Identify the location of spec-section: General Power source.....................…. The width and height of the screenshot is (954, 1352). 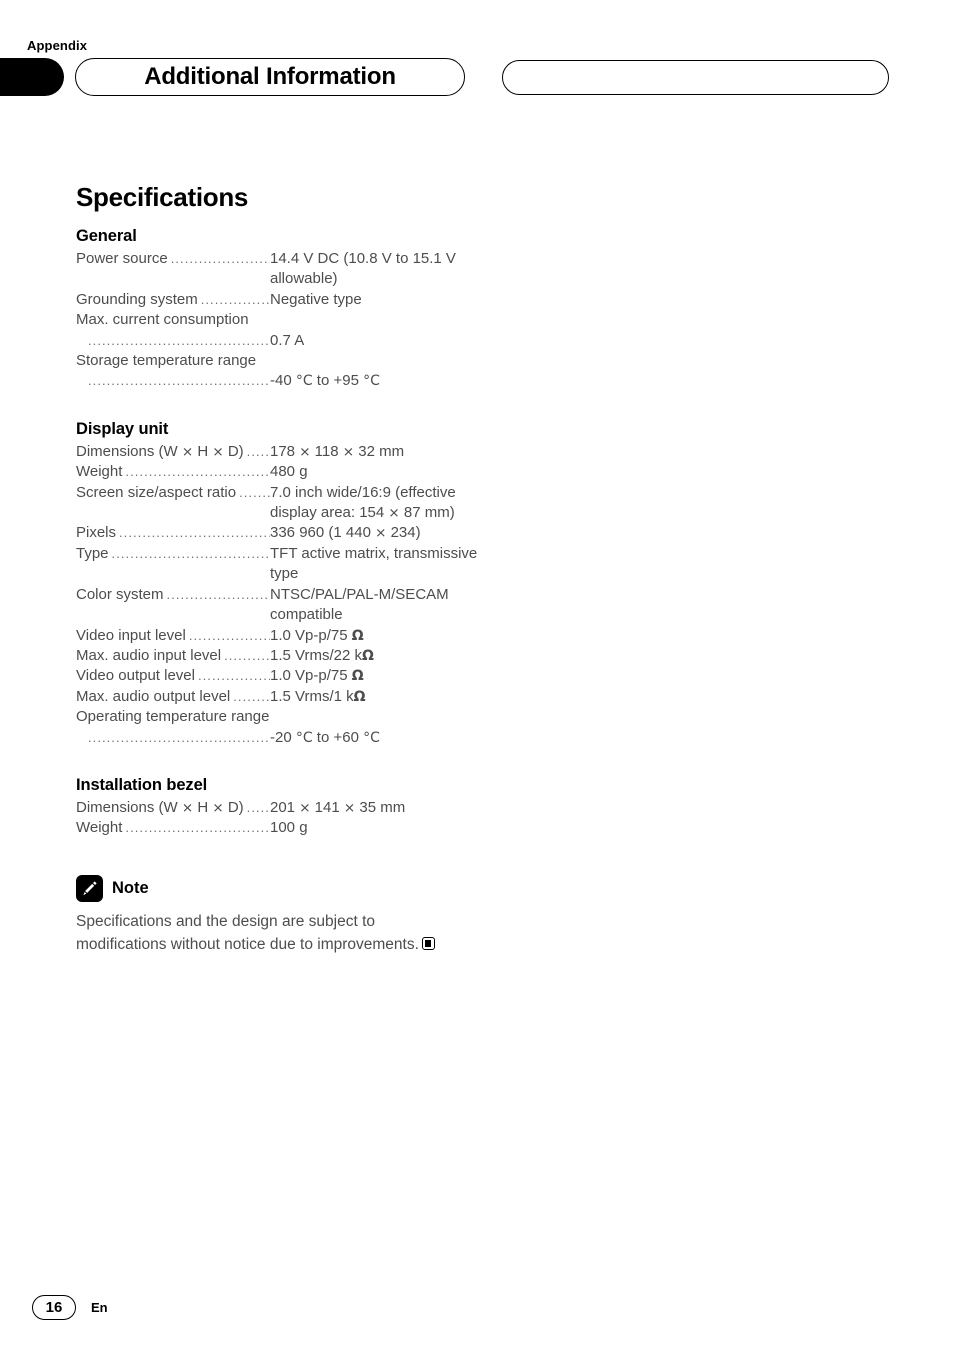
(286, 309).